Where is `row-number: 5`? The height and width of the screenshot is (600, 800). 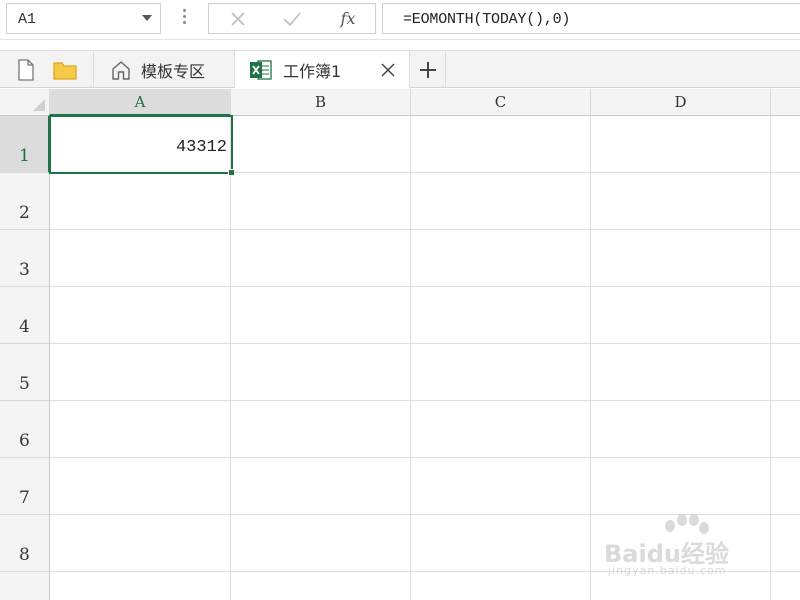
row-number: 5 is located at coordinates (24, 384).